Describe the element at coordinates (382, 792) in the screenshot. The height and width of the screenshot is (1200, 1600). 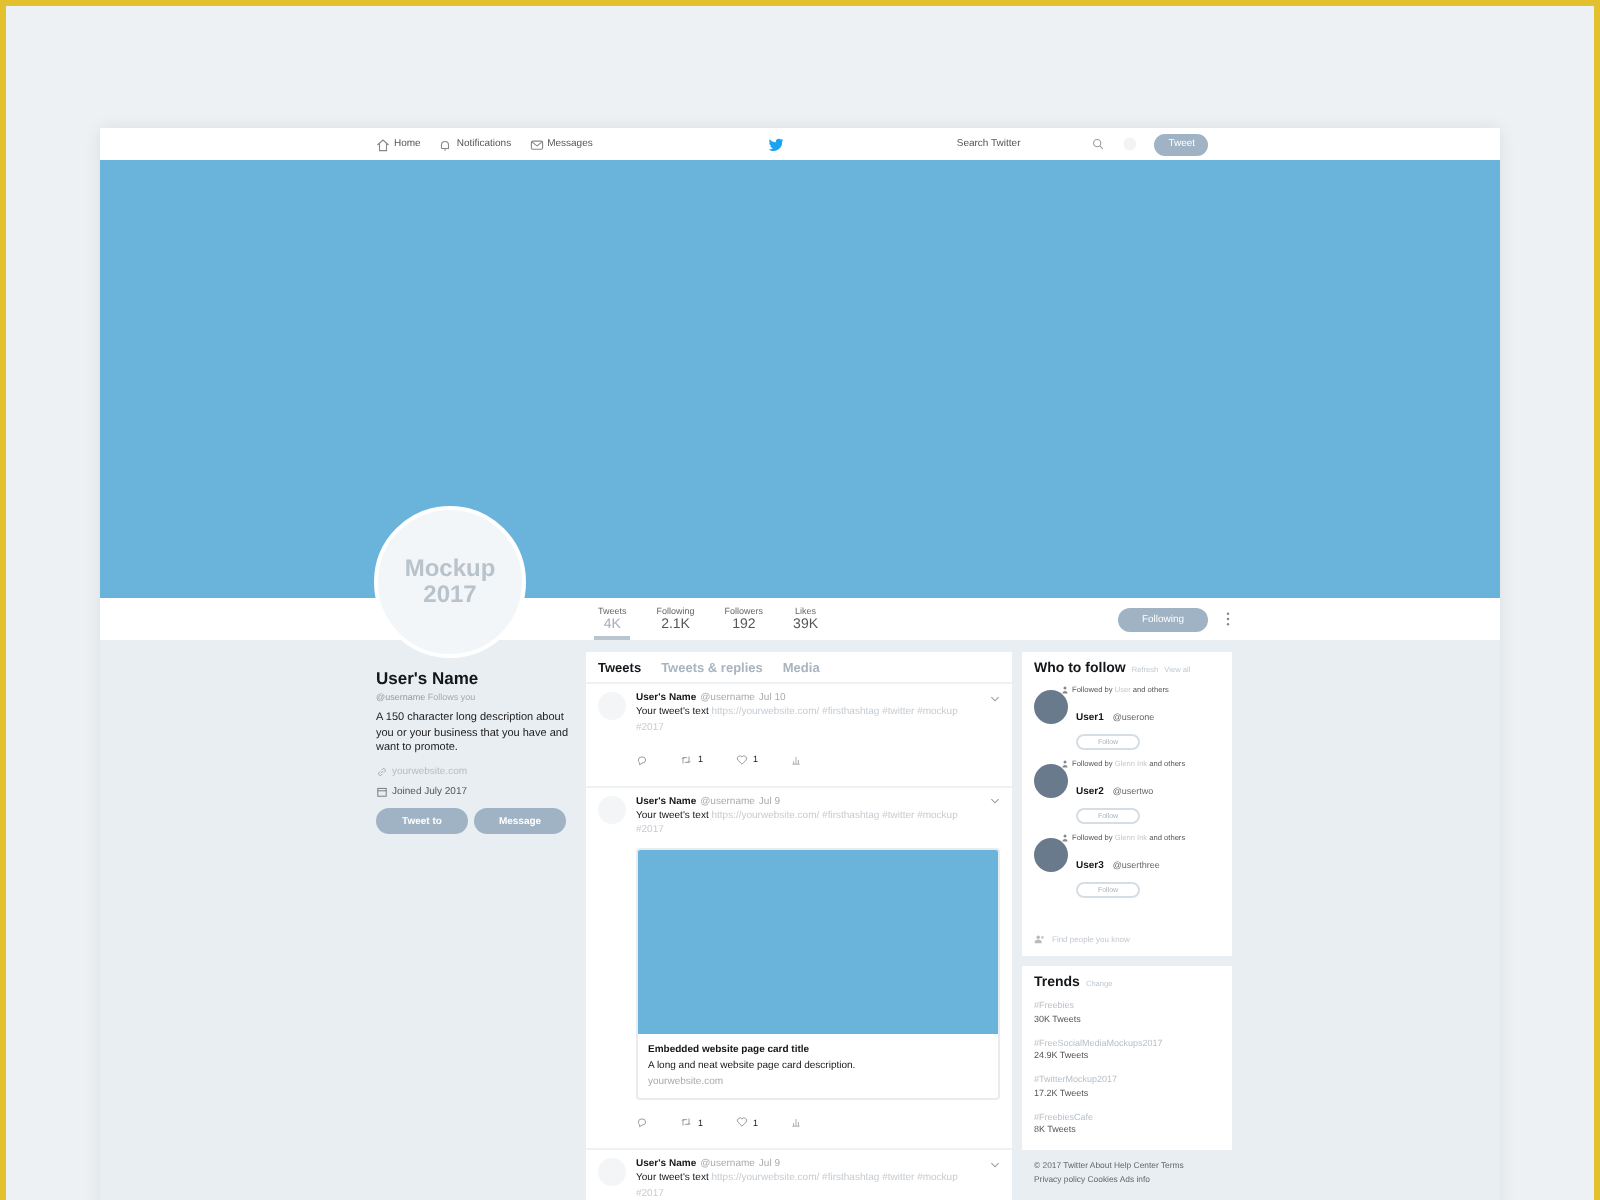
I see `calendar-icon` at that location.